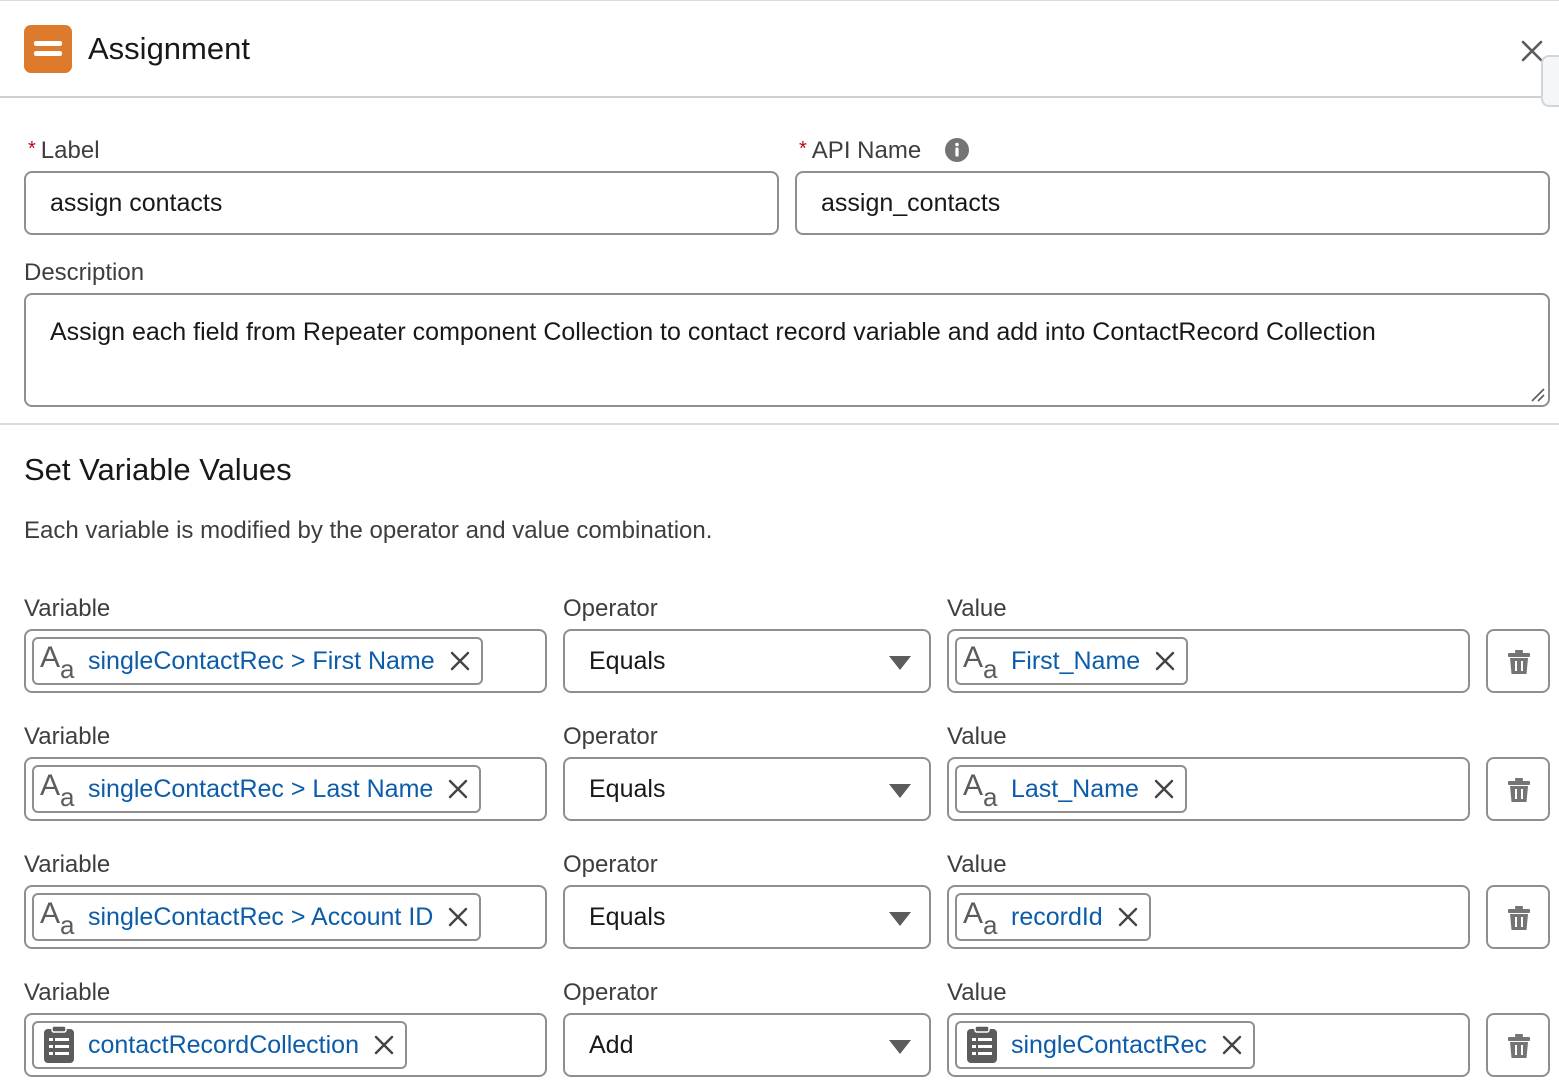  I want to click on api-name-field-title: API Name, so click(866, 150).